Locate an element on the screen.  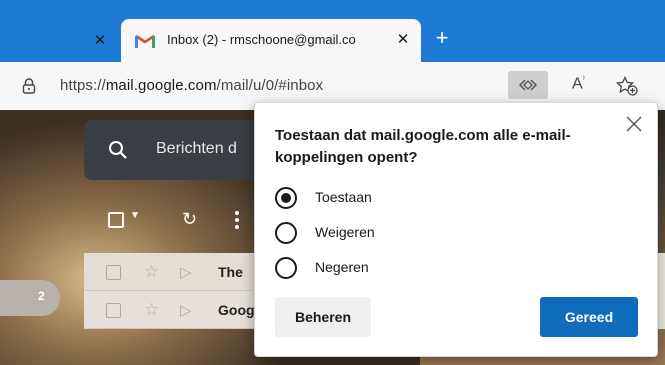
gmail-icon is located at coordinates (145, 41).